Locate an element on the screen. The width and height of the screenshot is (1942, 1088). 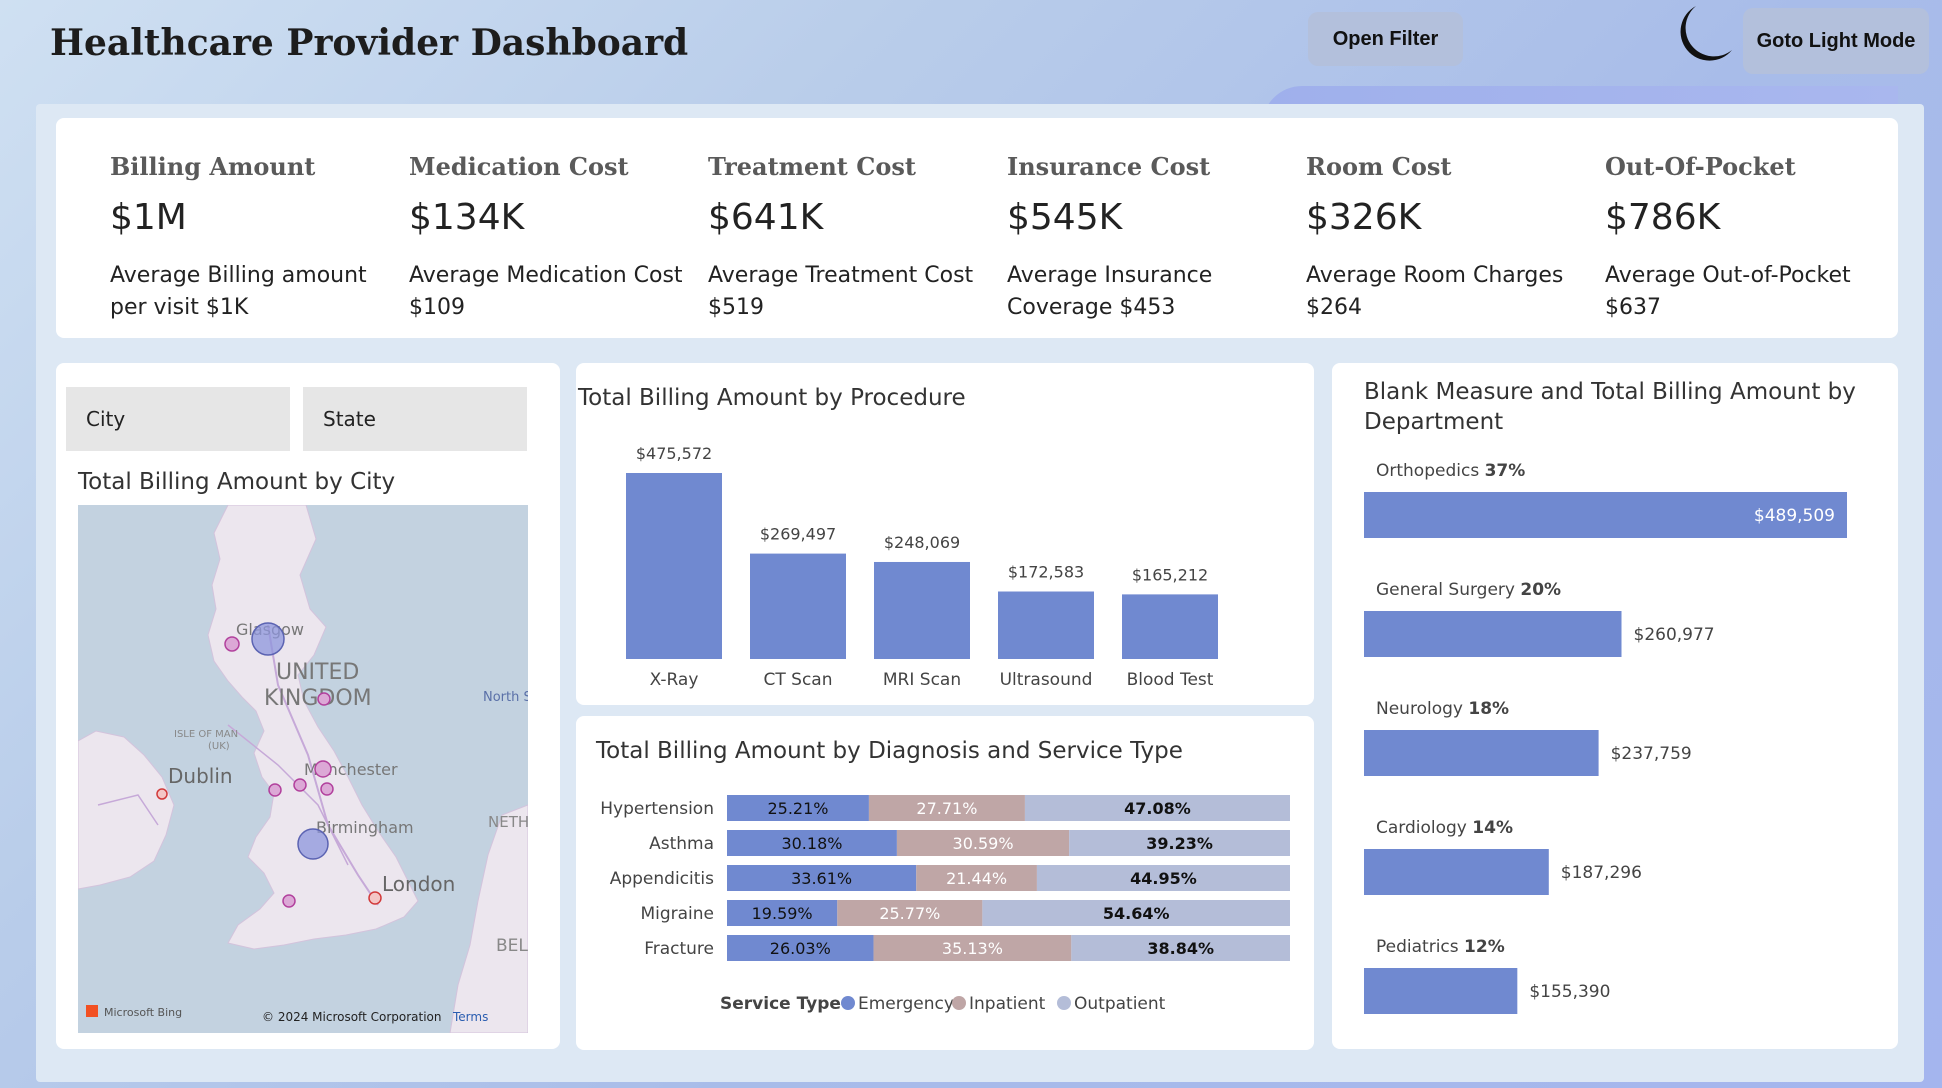
legend-item: Inpatient is located at coordinates (1007, 1004).